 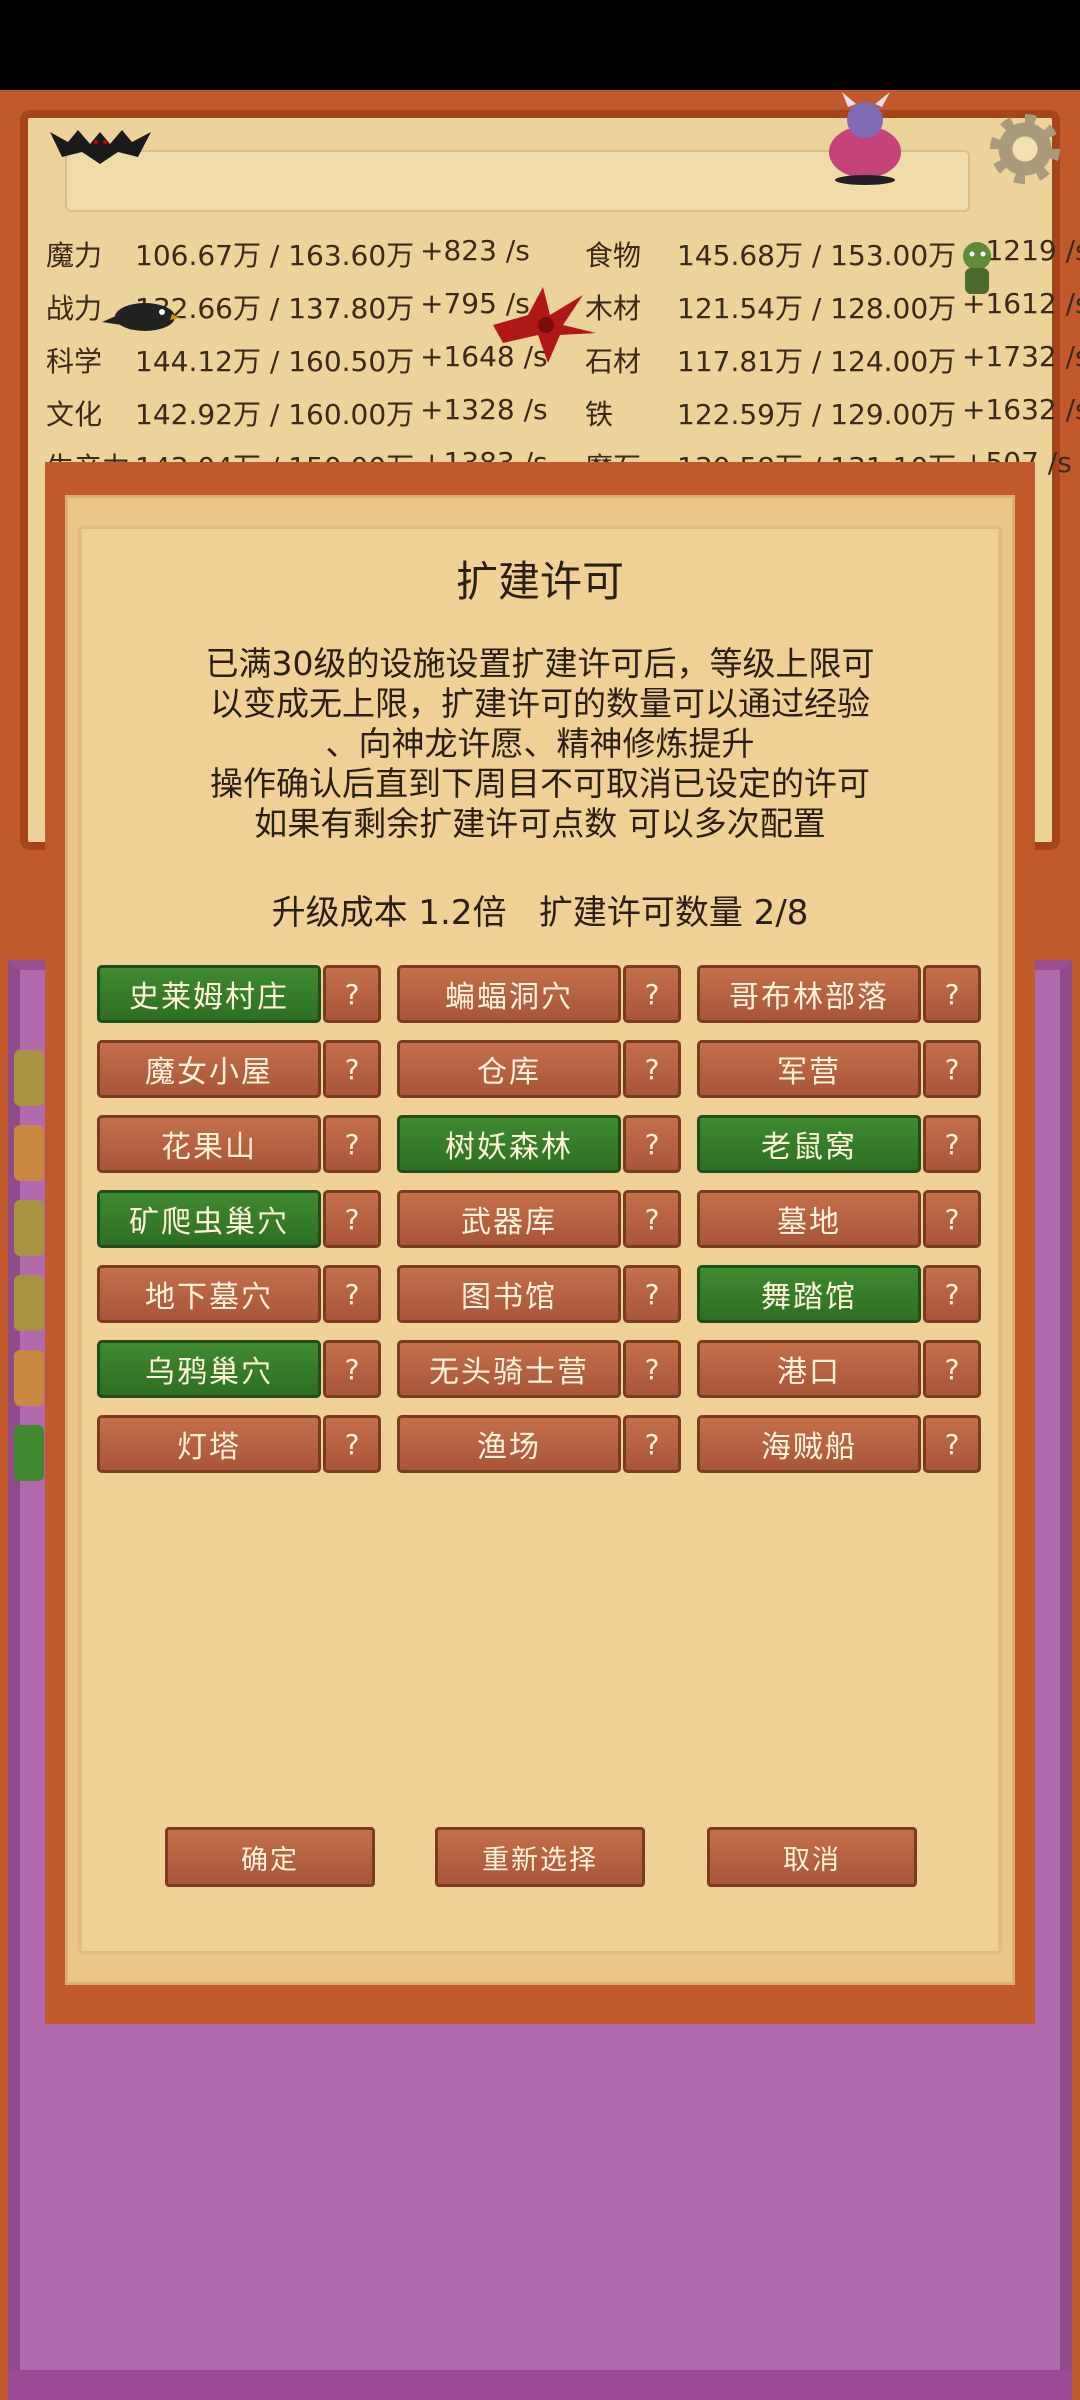 What do you see at coordinates (74, 361) in the screenshot?
I see `resource-name: 科学` at bounding box center [74, 361].